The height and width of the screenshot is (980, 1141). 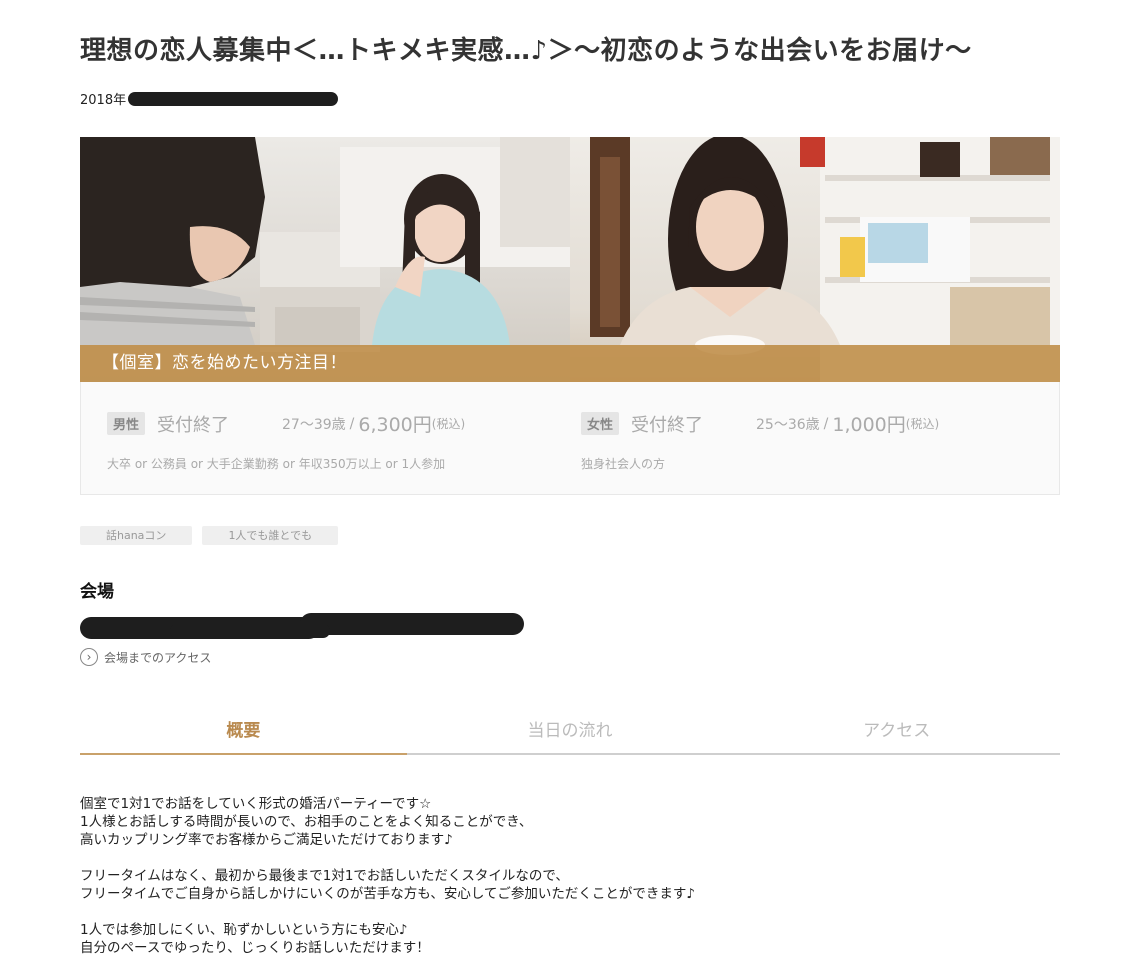 I want to click on description-line: 1人では参加しにくい、恥ずかしいという方にも安心♪, so click(x=244, y=930).